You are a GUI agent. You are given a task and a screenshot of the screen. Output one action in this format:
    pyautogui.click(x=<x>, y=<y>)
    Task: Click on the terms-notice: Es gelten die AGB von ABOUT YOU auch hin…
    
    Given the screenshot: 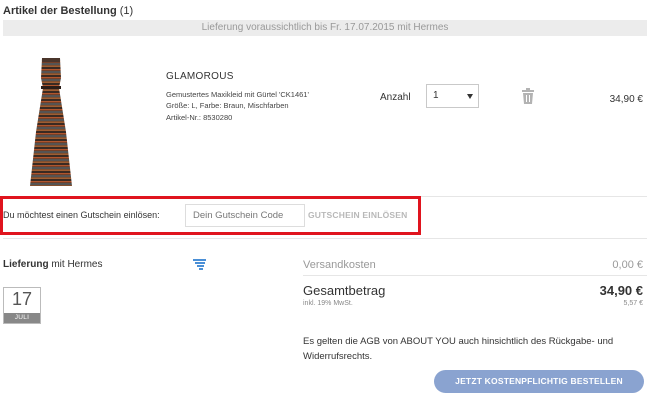 What is the action you would take?
    pyautogui.click(x=473, y=349)
    